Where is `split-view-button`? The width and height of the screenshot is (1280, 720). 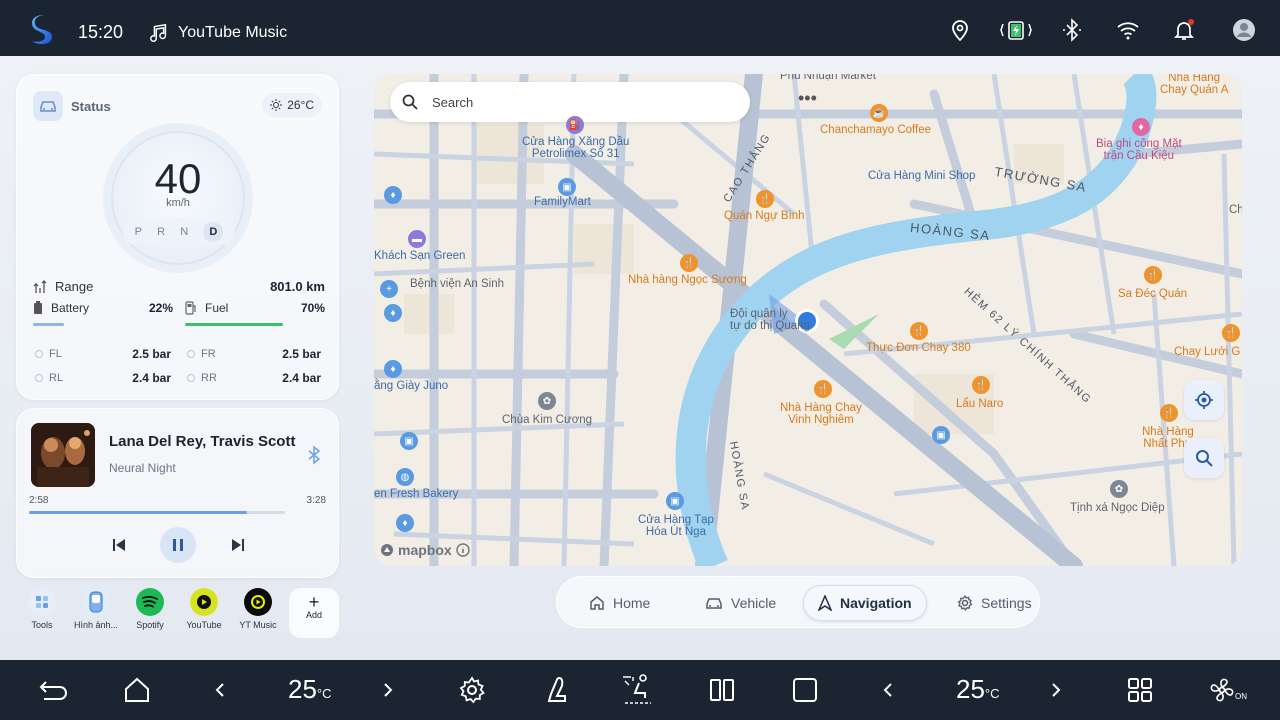
split-view-button is located at coordinates (722, 690).